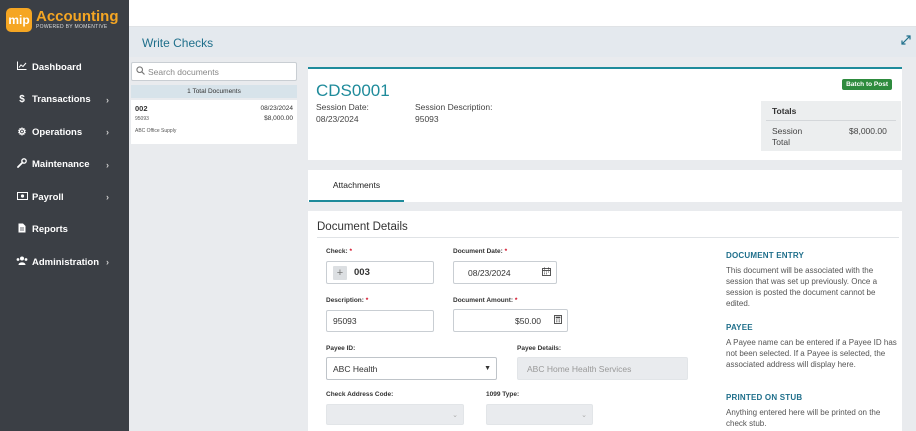 This screenshot has height=431, width=916. What do you see at coordinates (342, 107) in the screenshot?
I see `session-date-label: Session Date:` at bounding box center [342, 107].